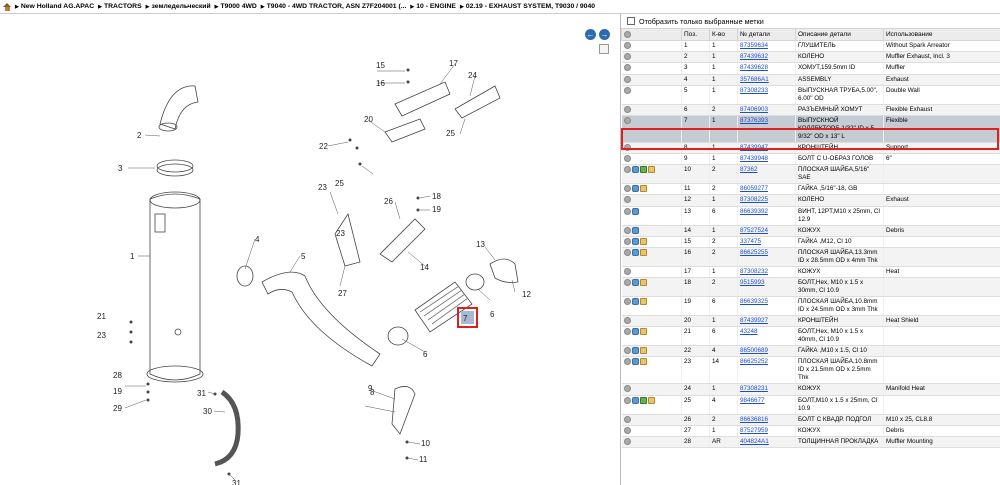  I want to click on table-row: 27 1 87527959 КОЖУХ Debris, so click(810, 431).